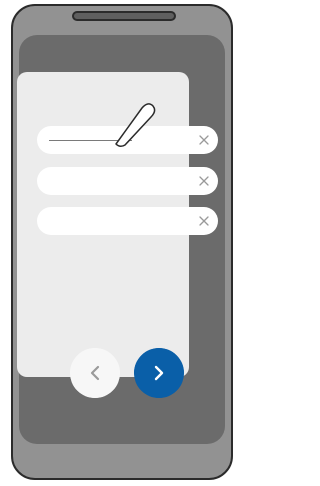  Describe the element at coordinates (124, 16) in the screenshot. I see `phone-speaker` at that location.